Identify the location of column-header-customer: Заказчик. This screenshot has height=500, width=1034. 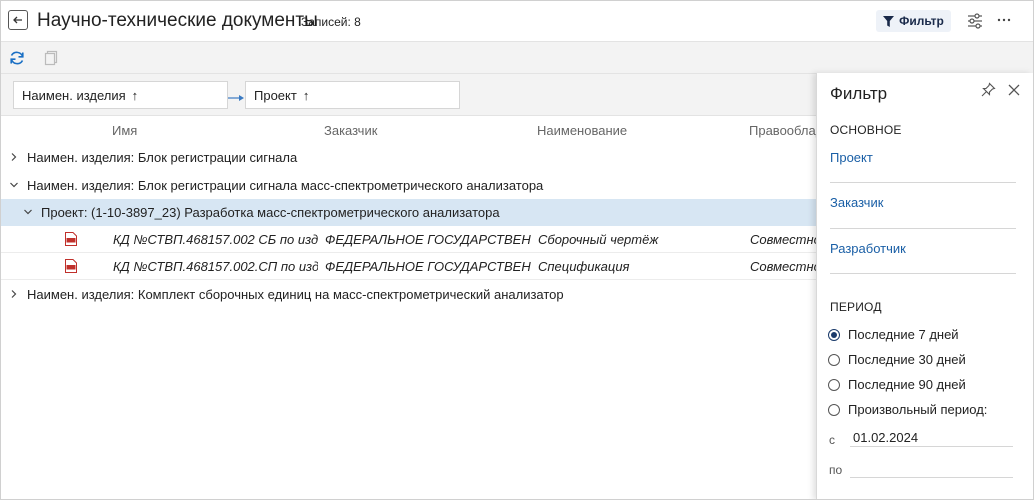
(350, 130).